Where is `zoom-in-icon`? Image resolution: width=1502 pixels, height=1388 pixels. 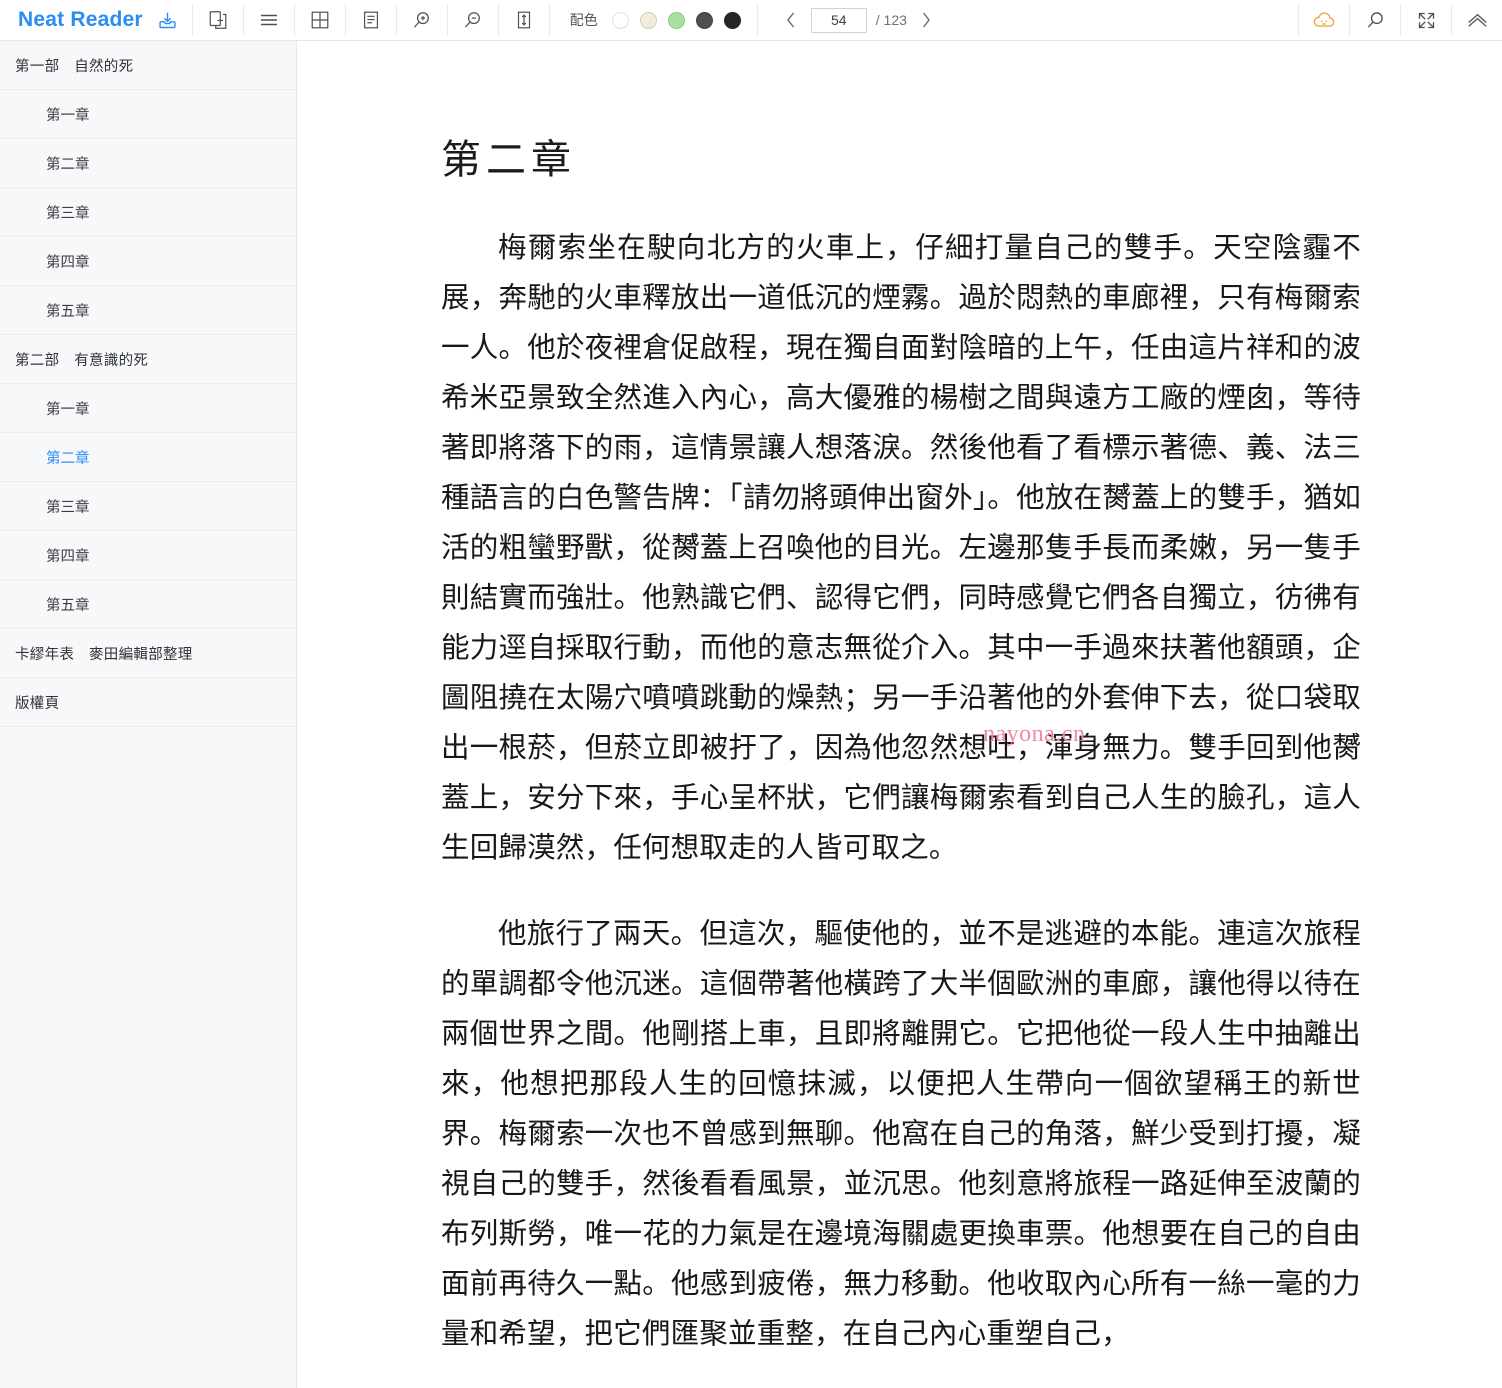
zoom-in-icon is located at coordinates (422, 20).